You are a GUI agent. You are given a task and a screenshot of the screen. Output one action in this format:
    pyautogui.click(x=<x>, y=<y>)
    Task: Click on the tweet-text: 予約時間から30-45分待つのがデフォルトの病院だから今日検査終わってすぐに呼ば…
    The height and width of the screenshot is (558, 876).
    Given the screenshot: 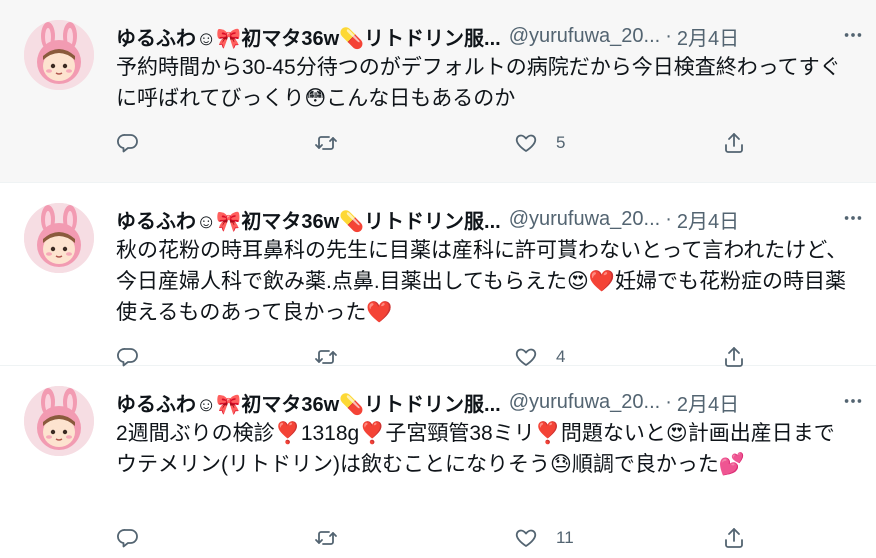 What is the action you would take?
    pyautogui.click(x=478, y=83)
    